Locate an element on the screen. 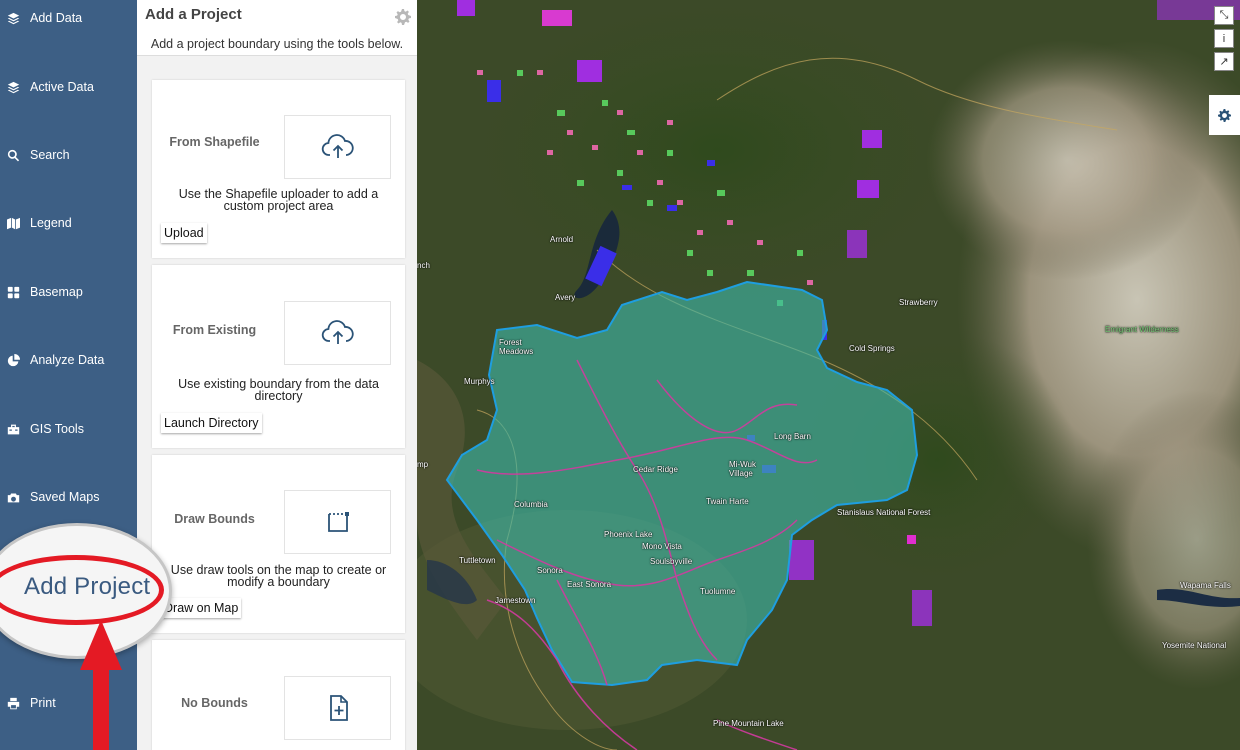 Image resolution: width=1240 pixels, height=750 pixels. card-label: No Bounds is located at coordinates (214, 703).